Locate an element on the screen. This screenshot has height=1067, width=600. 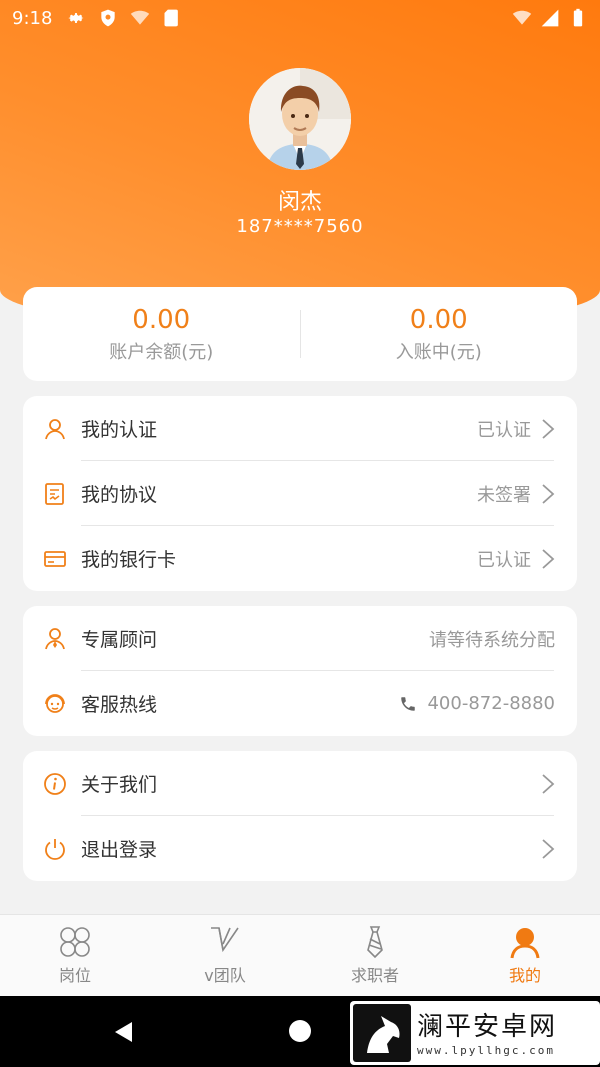
menu-item-label: 关于我们 is located at coordinates (119, 785).